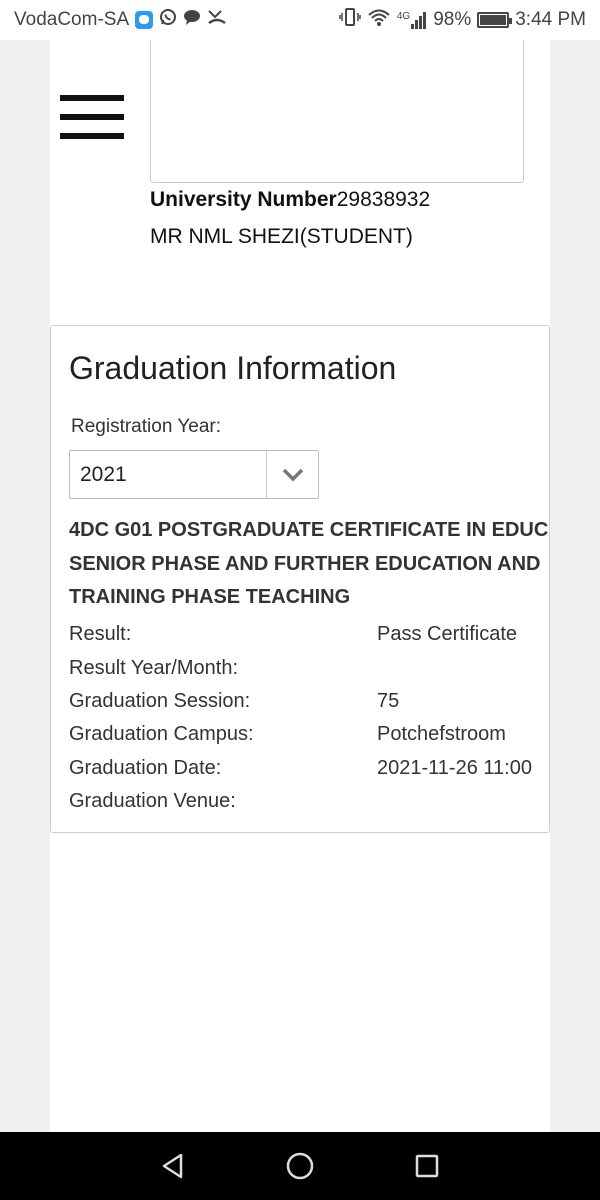  I want to click on registration-year-label: Registration Year:, so click(146, 426).